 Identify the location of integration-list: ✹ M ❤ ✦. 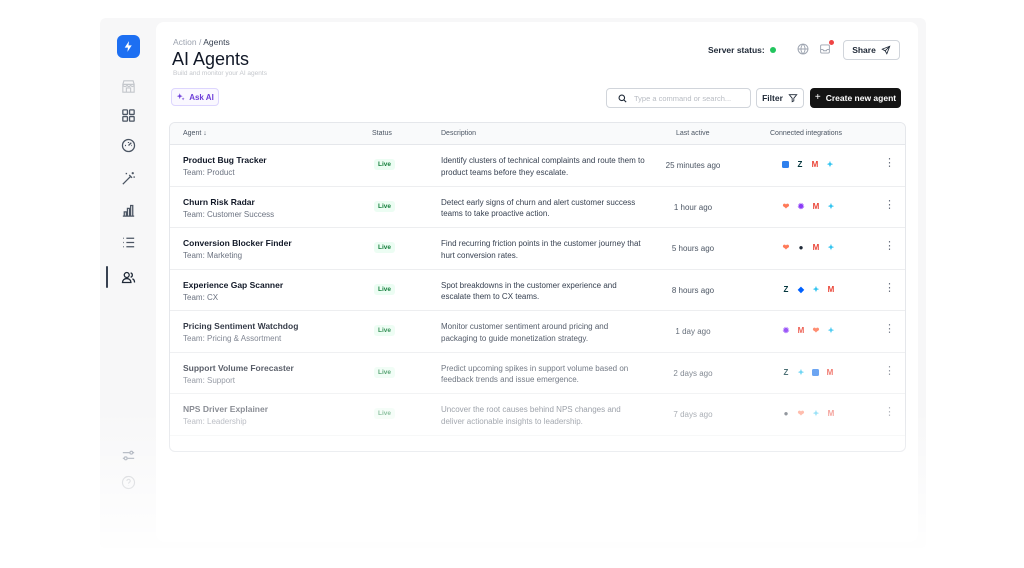
(808, 331).